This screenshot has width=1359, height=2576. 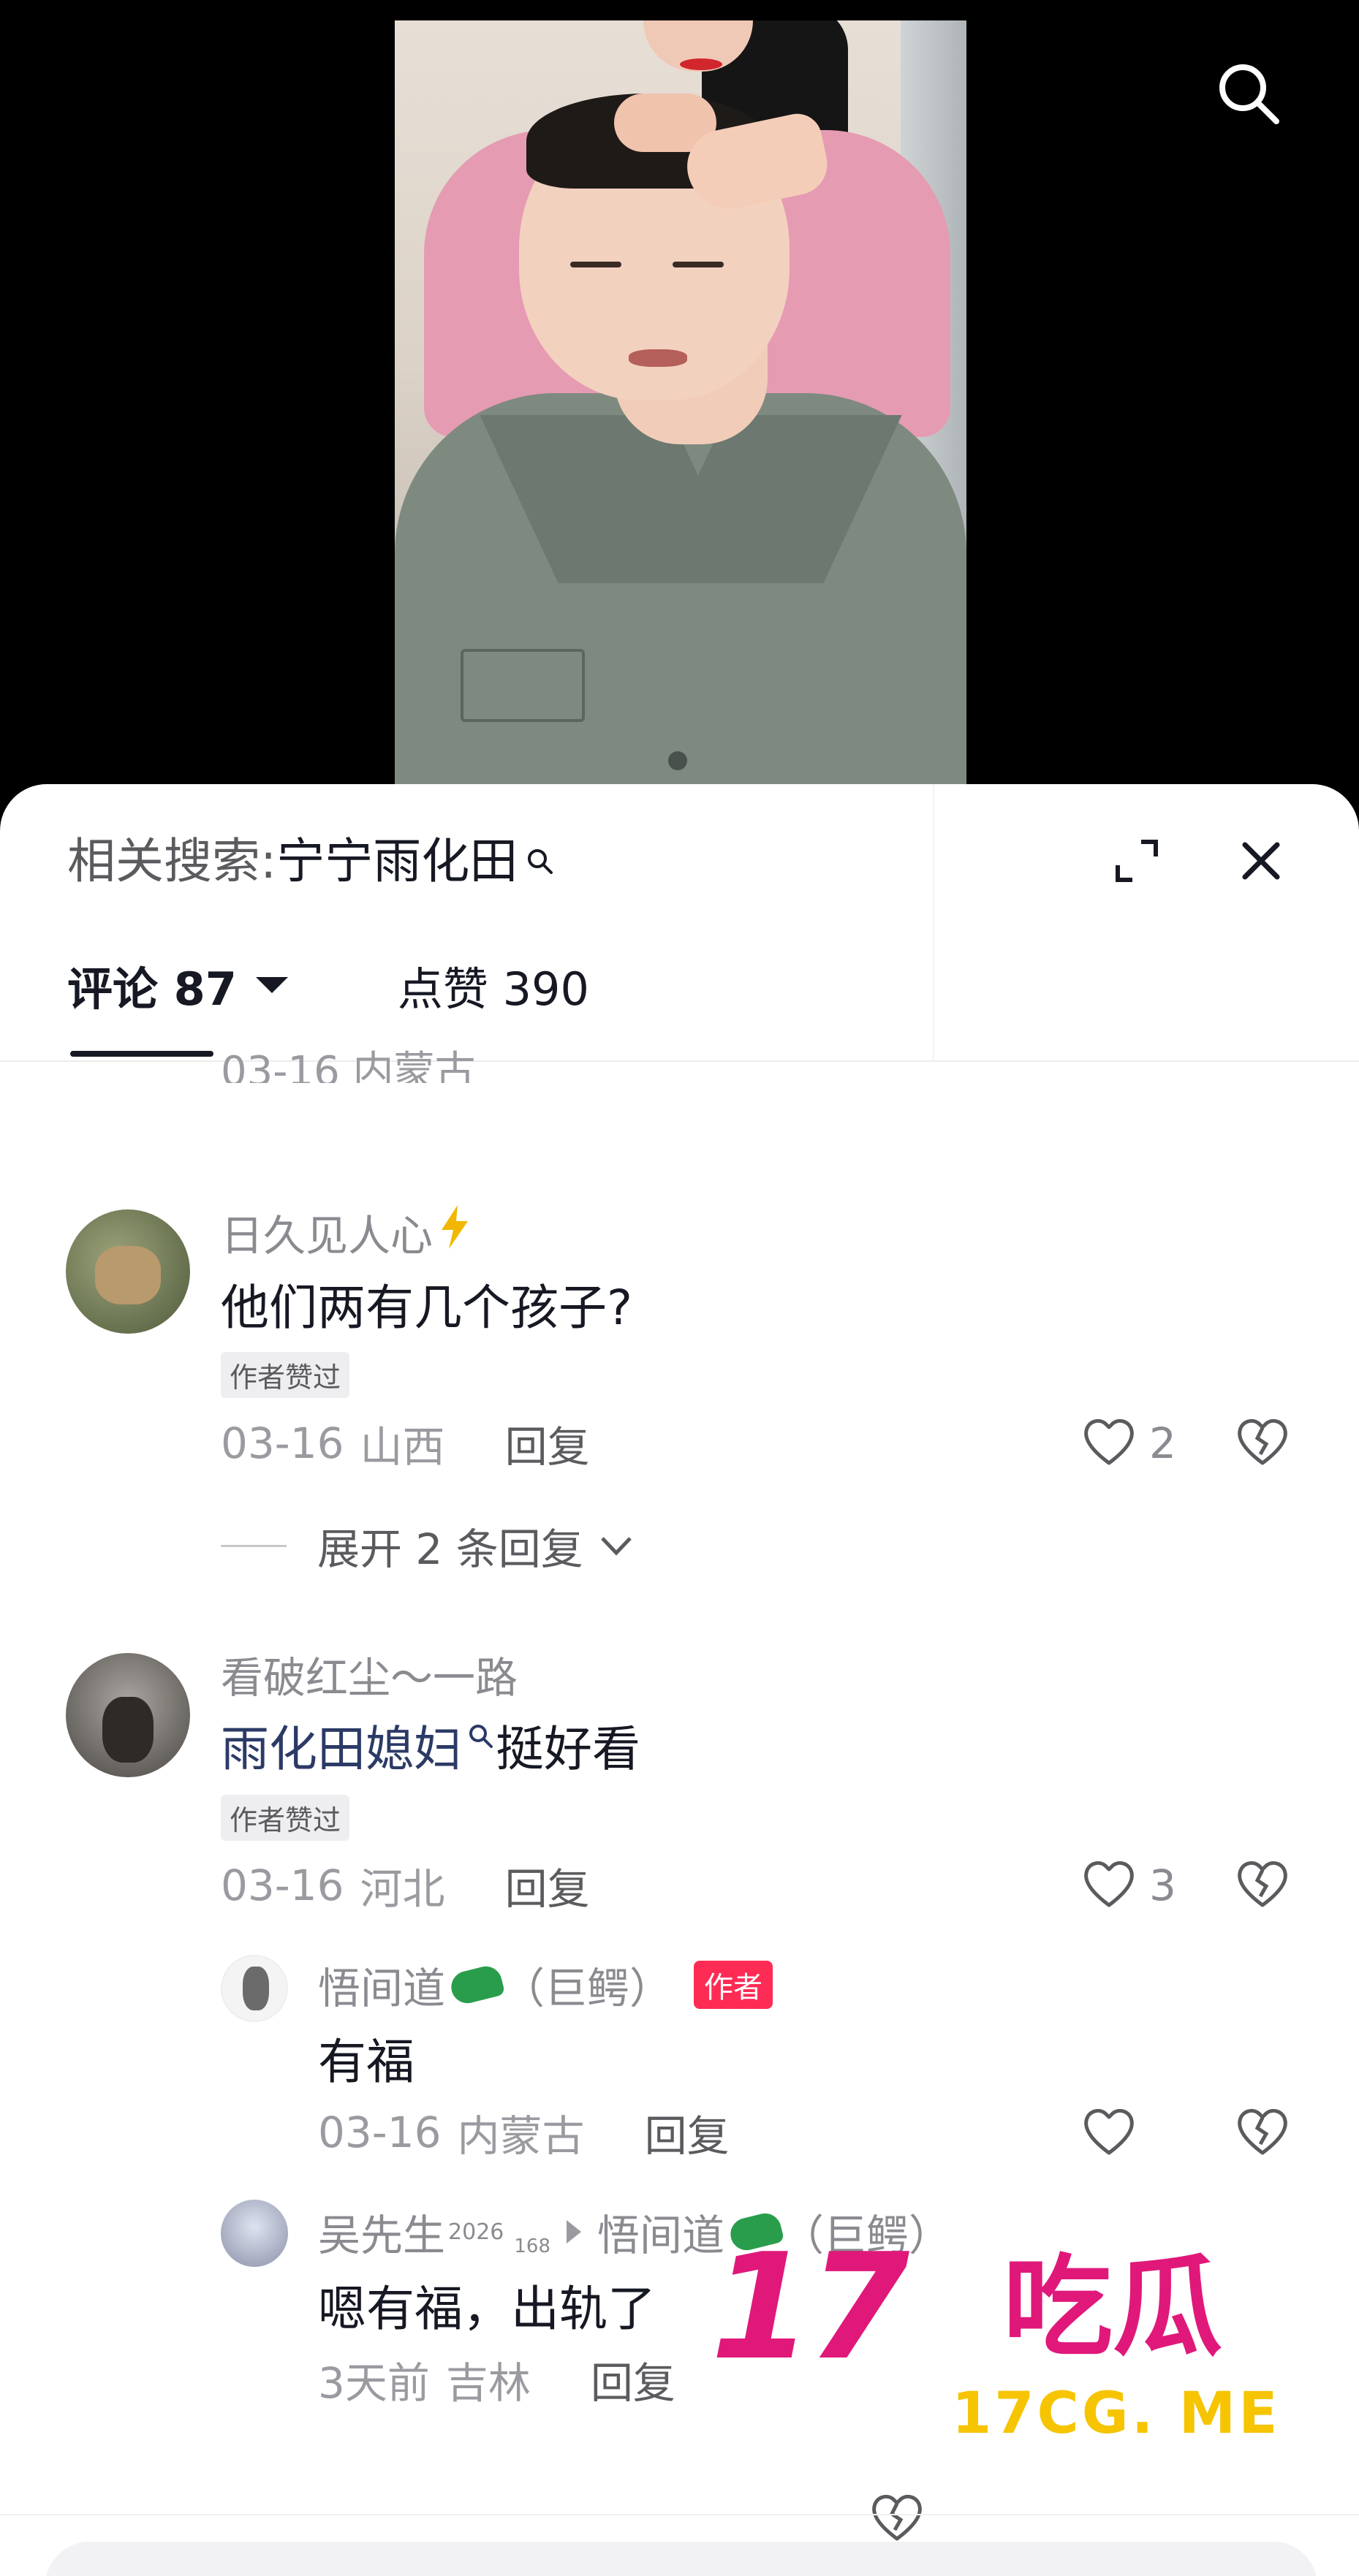 What do you see at coordinates (658, 358) in the screenshot?
I see `video-man-mouth` at bounding box center [658, 358].